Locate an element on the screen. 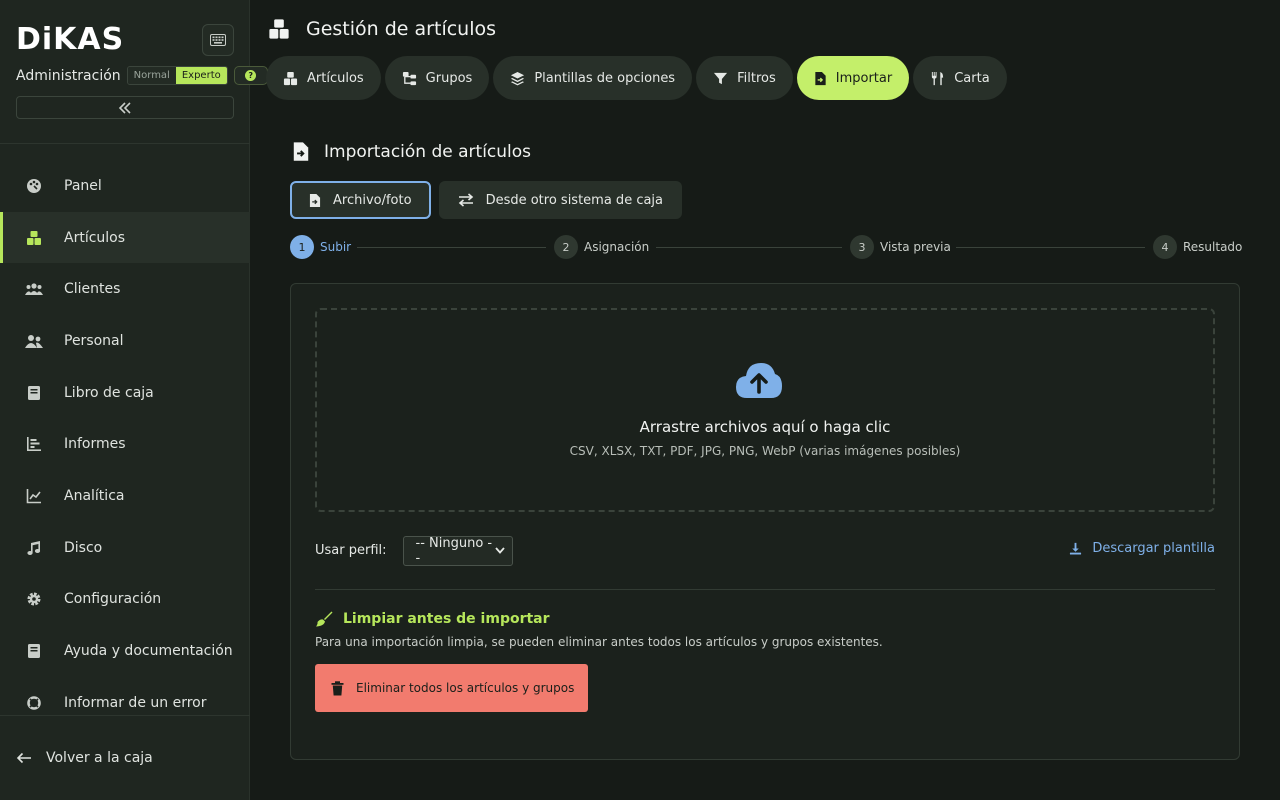 The image size is (1280, 800). line-chart-icon is located at coordinates (34, 496).